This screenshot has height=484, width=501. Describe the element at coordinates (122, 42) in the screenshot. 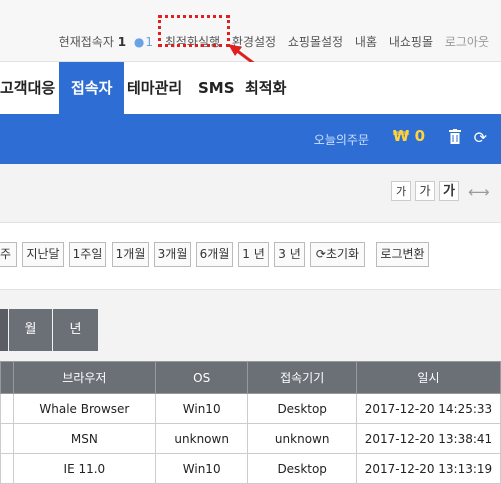

I see `visitors-count: 1` at that location.